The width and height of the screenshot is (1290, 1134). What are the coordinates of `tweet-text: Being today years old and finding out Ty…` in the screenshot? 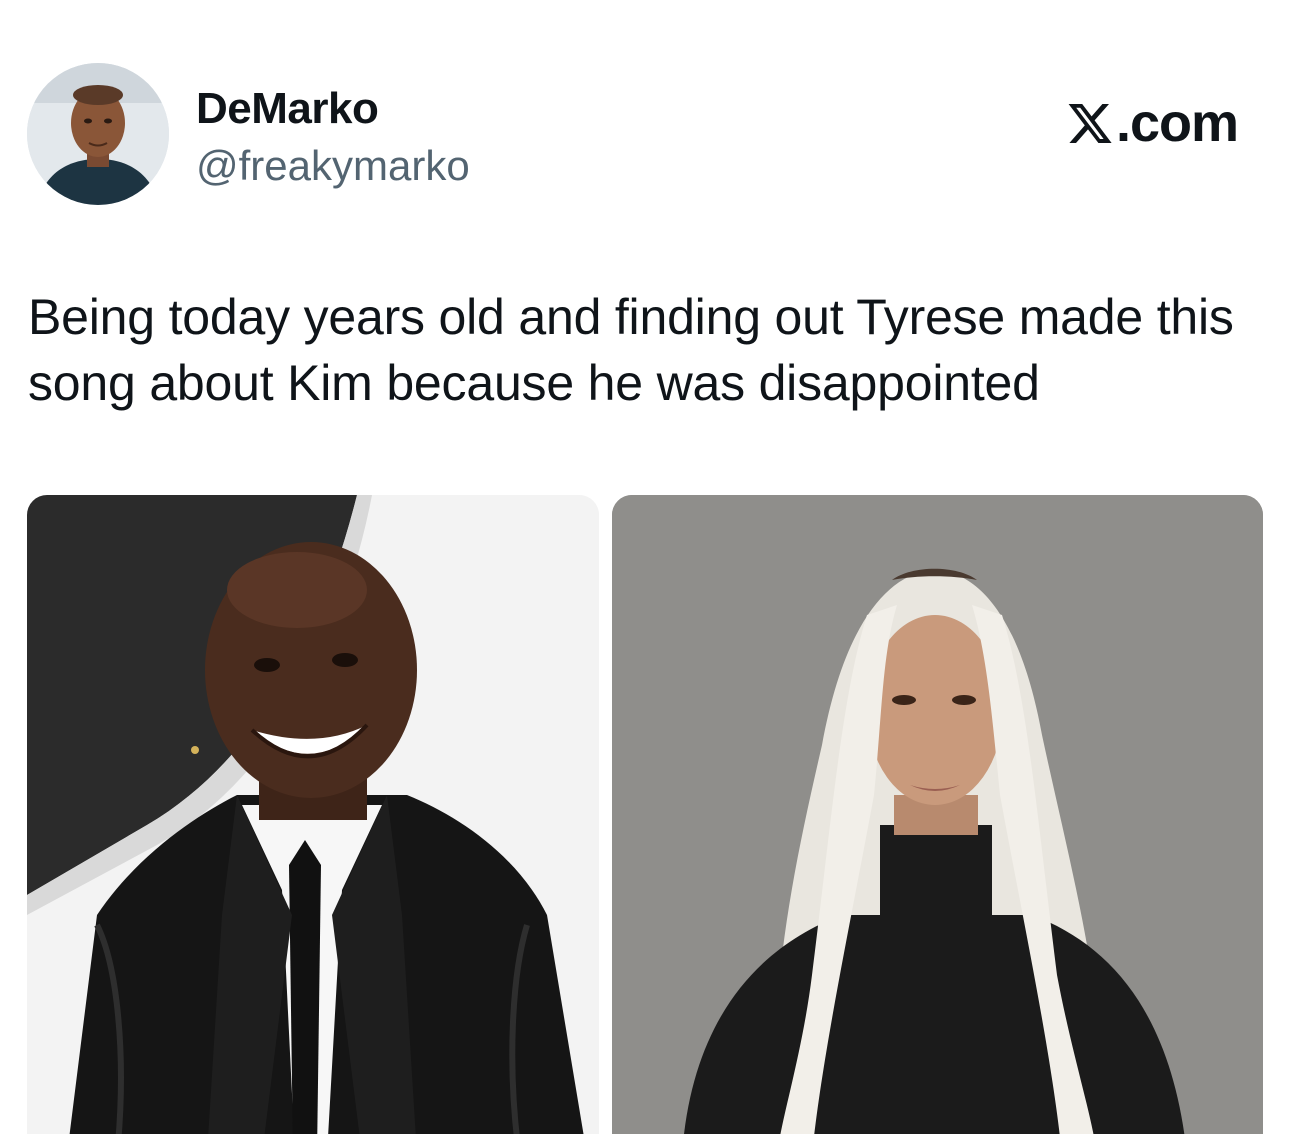 It's located at (631, 350).